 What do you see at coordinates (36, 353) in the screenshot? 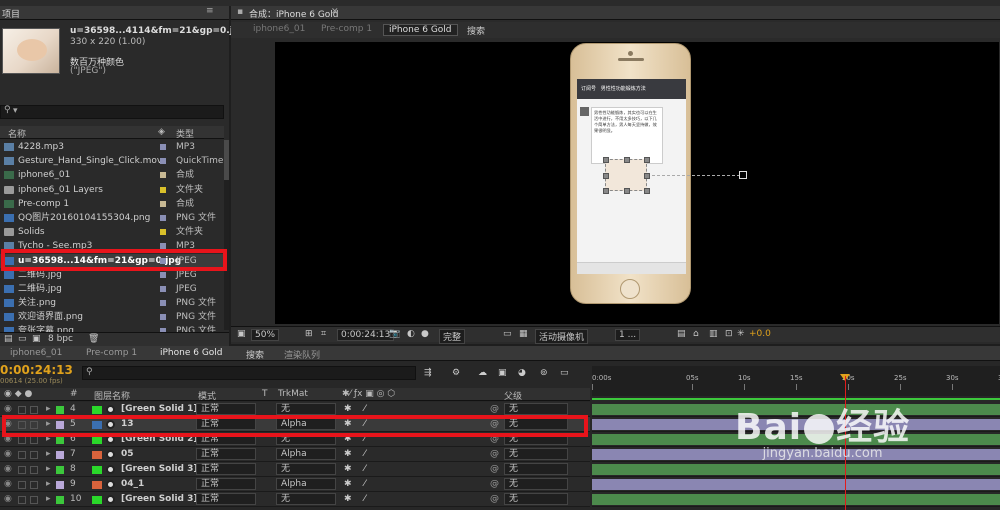
I see `tl-tab-iphone6-01: iphone6_01` at bounding box center [36, 353].